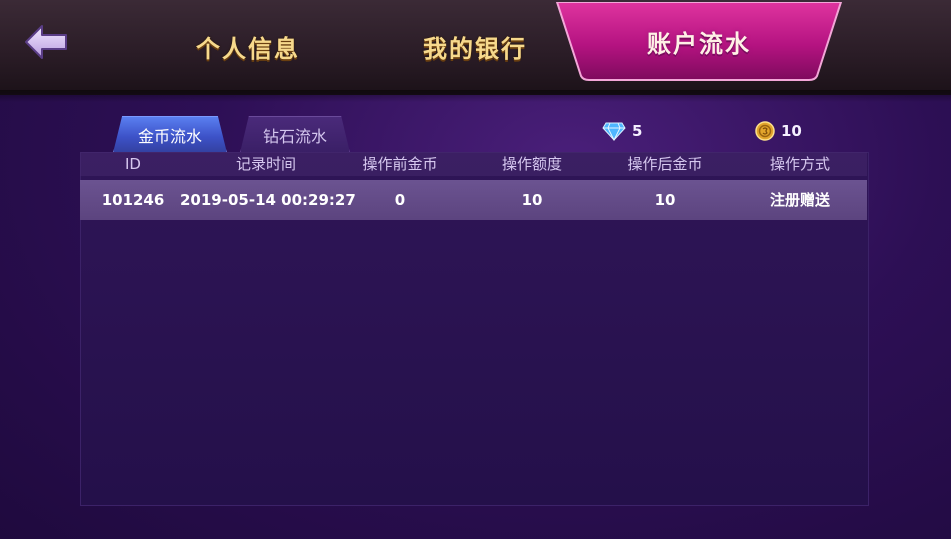 This screenshot has width=951, height=539. I want to click on row-before: 0, so click(400, 200).